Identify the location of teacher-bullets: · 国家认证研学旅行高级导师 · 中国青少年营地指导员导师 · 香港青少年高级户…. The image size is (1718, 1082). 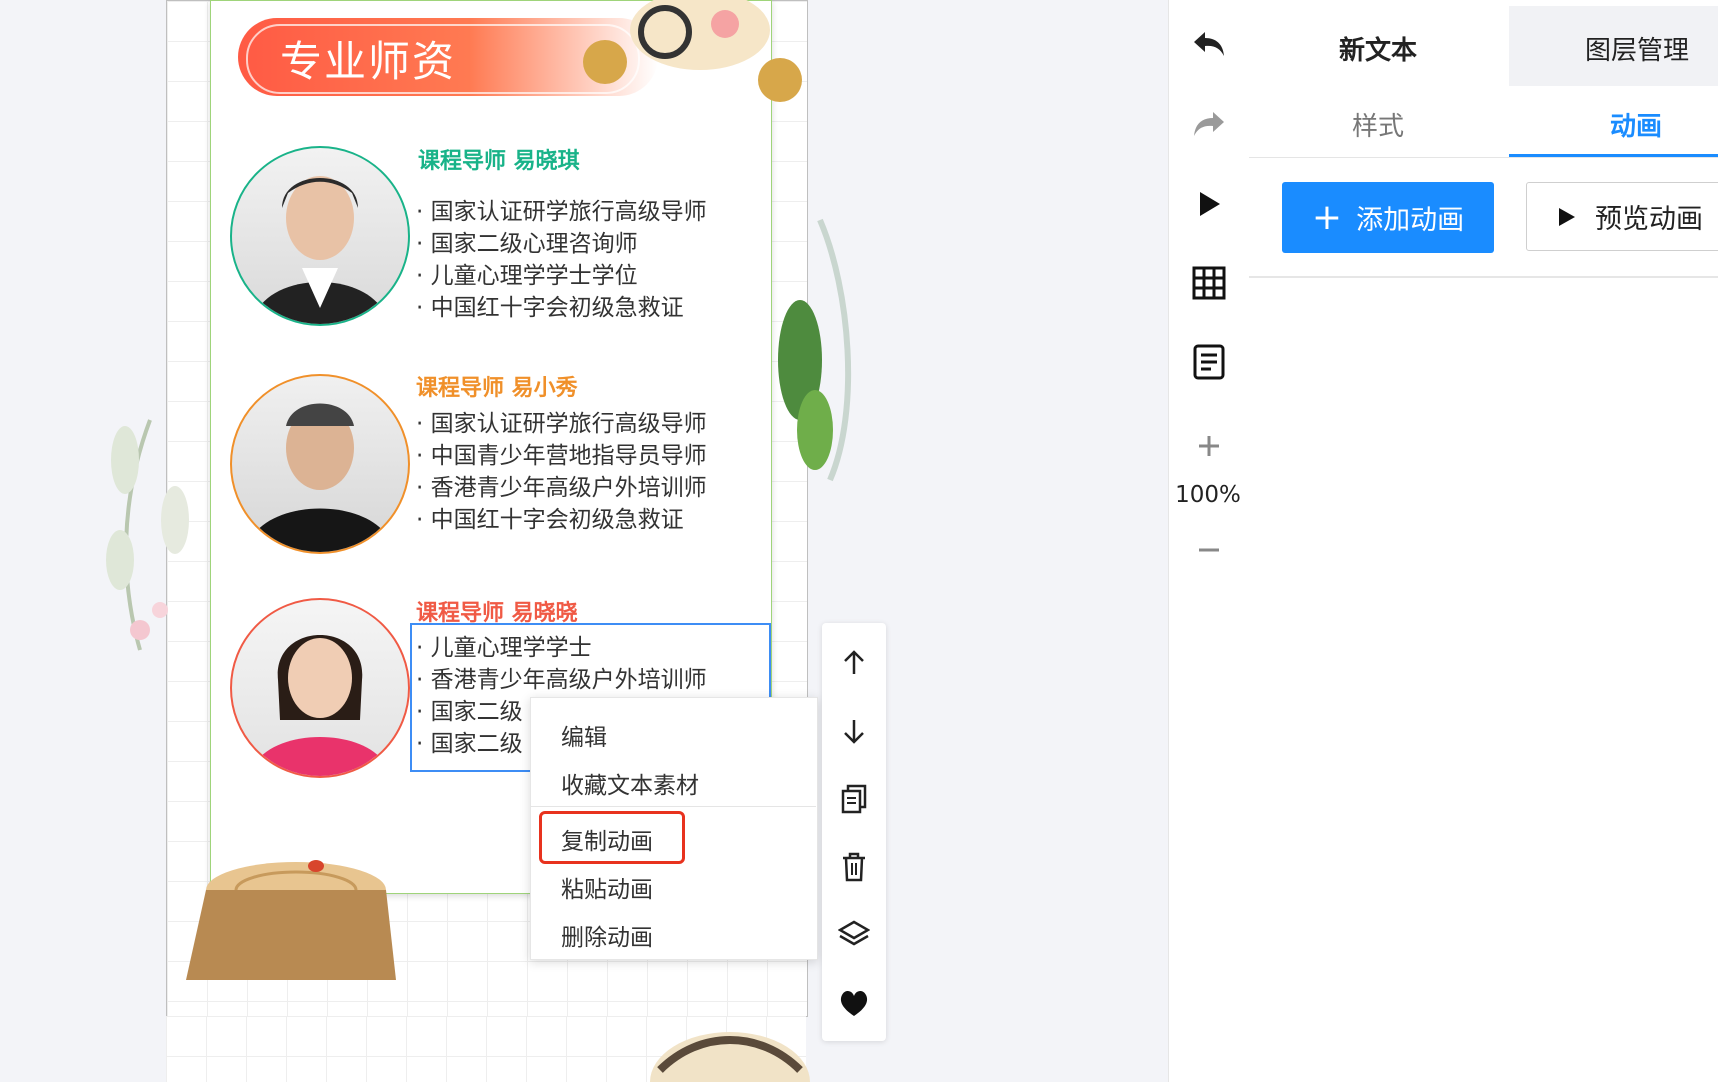
(561, 472).